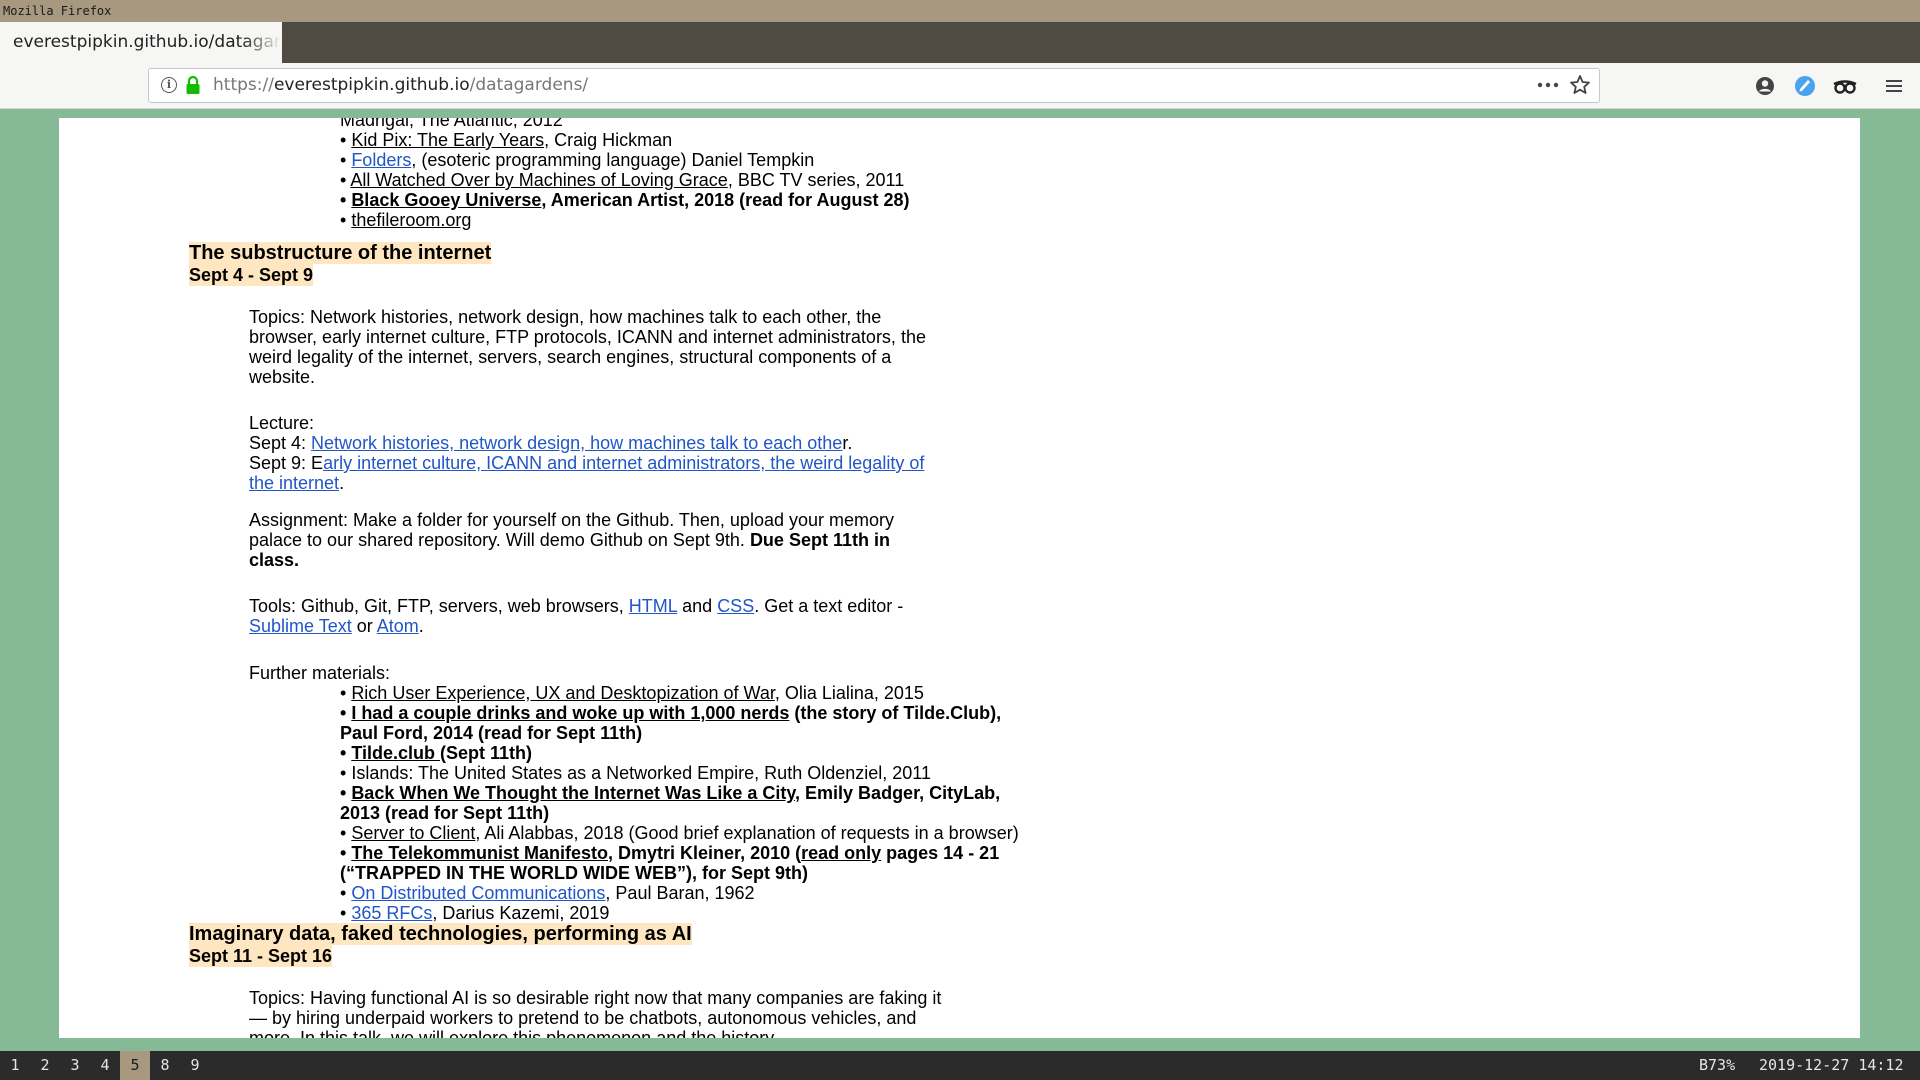 The width and height of the screenshot is (1920, 1080). Describe the element at coordinates (169, 85) in the screenshot. I see `info-icon: i` at that location.